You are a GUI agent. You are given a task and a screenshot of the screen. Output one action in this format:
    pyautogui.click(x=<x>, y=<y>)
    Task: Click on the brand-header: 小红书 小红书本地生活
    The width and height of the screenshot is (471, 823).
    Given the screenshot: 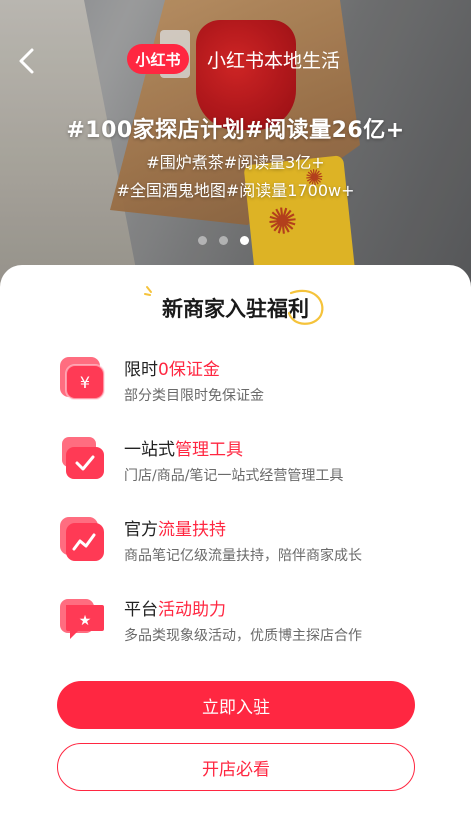 What is the action you would take?
    pyautogui.click(x=233, y=59)
    